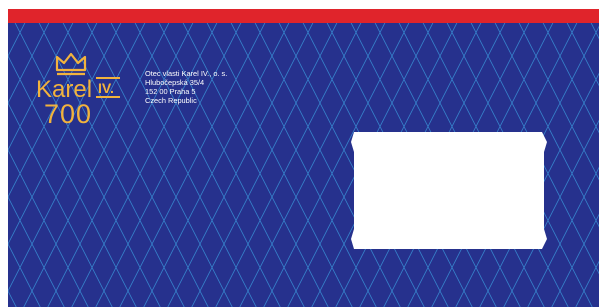  Describe the element at coordinates (303, 16) in the screenshot. I see `red-top-stripe` at that location.